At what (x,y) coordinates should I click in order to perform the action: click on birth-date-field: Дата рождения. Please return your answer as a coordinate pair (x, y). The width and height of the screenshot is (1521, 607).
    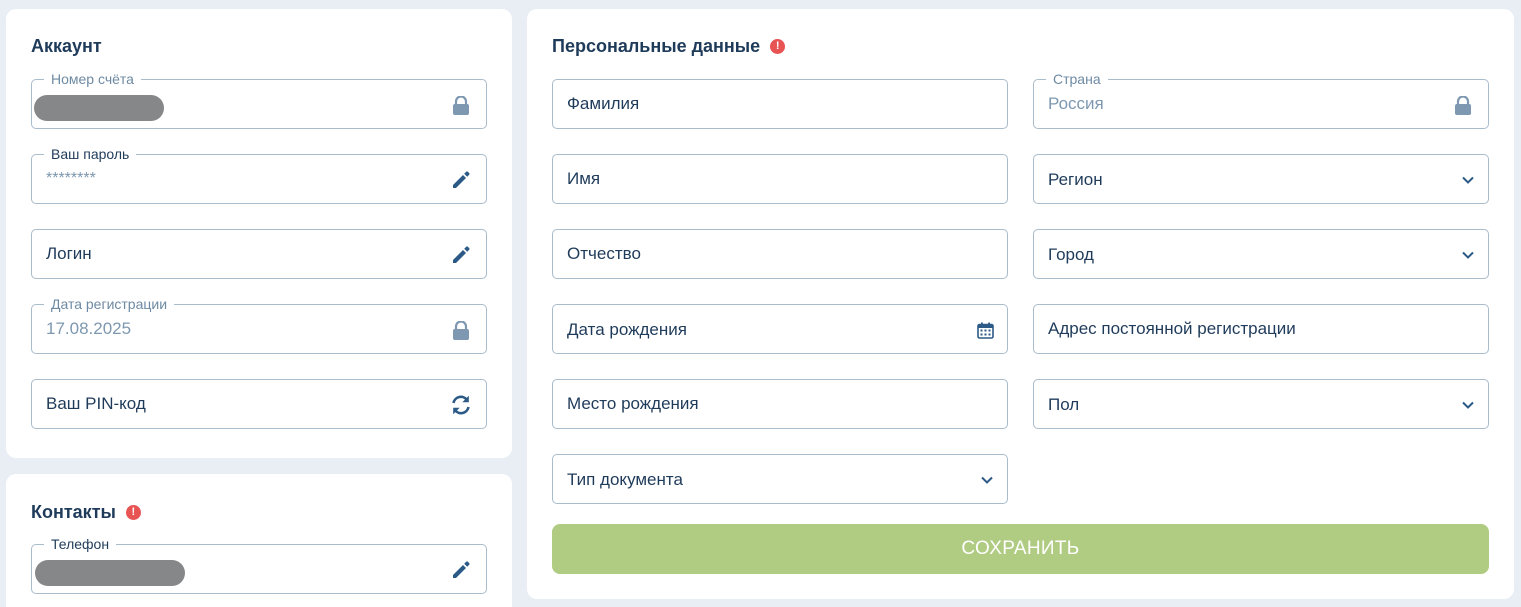
    Looking at the image, I should click on (780, 329).